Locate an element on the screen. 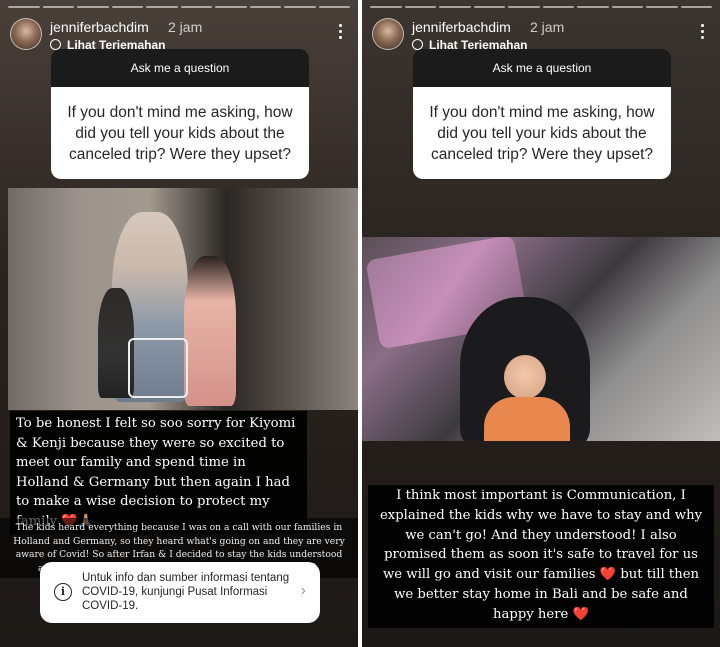 The image size is (720, 647). info-icon: i is located at coordinates (63, 592).